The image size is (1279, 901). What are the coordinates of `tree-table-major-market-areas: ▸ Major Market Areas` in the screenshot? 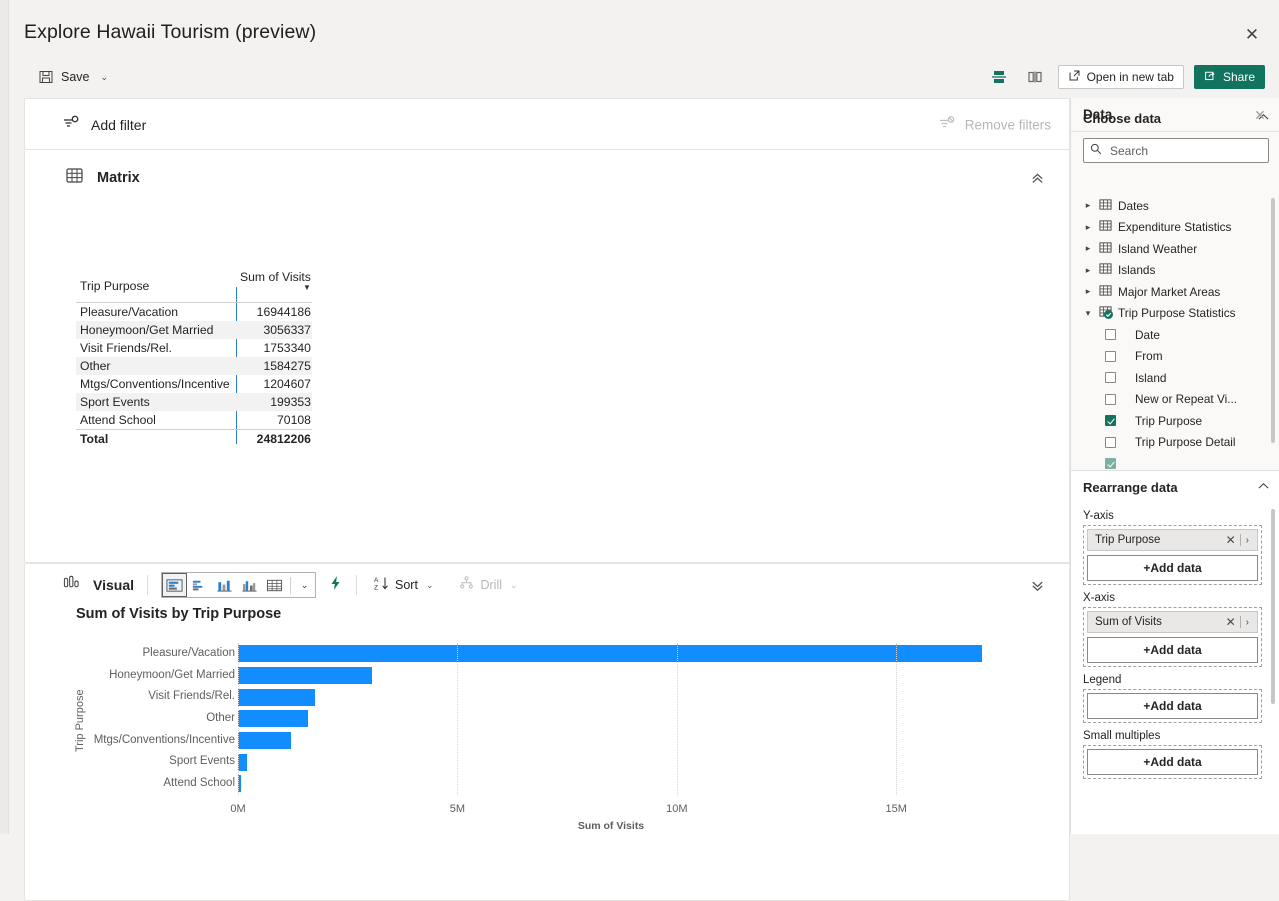 It's located at (1181, 292).